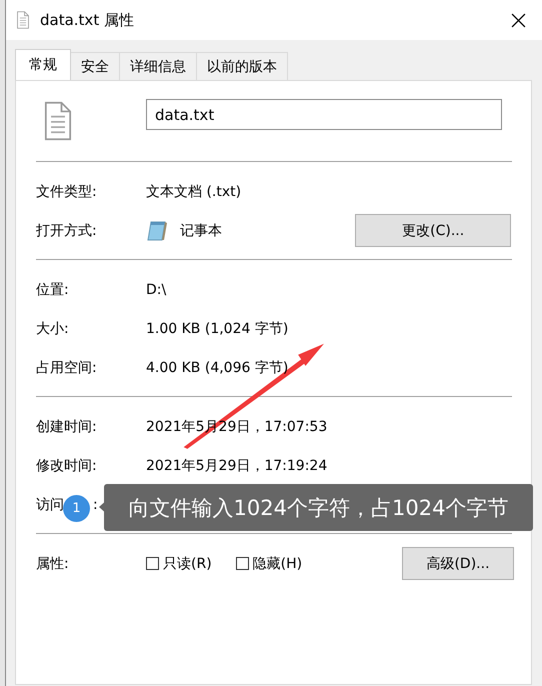  I want to click on label-colon: :, so click(95, 504).